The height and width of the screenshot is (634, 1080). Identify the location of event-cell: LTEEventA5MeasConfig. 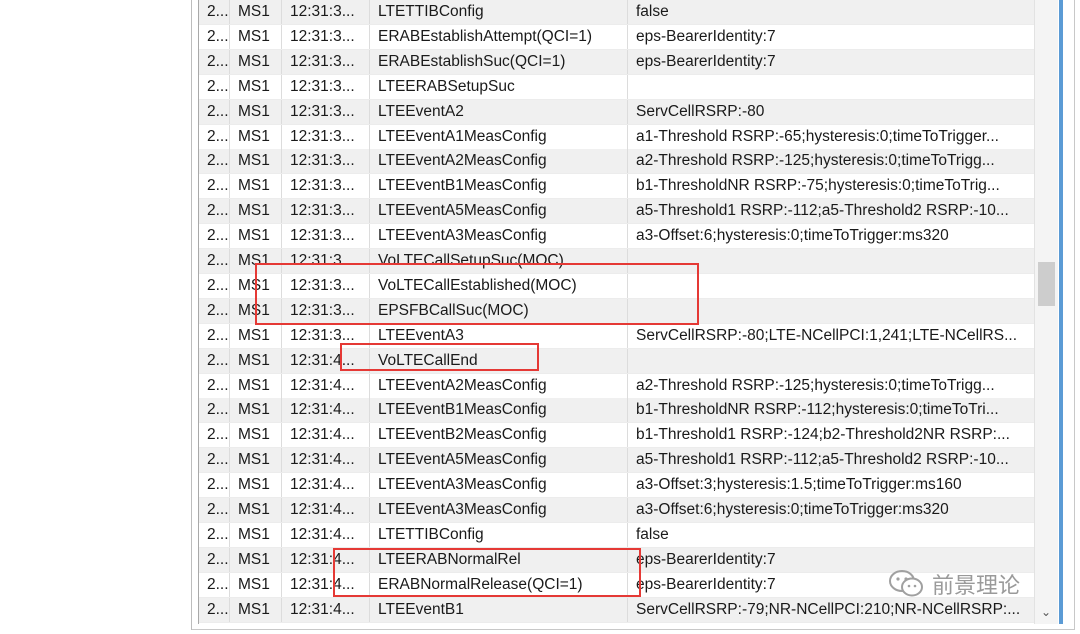
(498, 211).